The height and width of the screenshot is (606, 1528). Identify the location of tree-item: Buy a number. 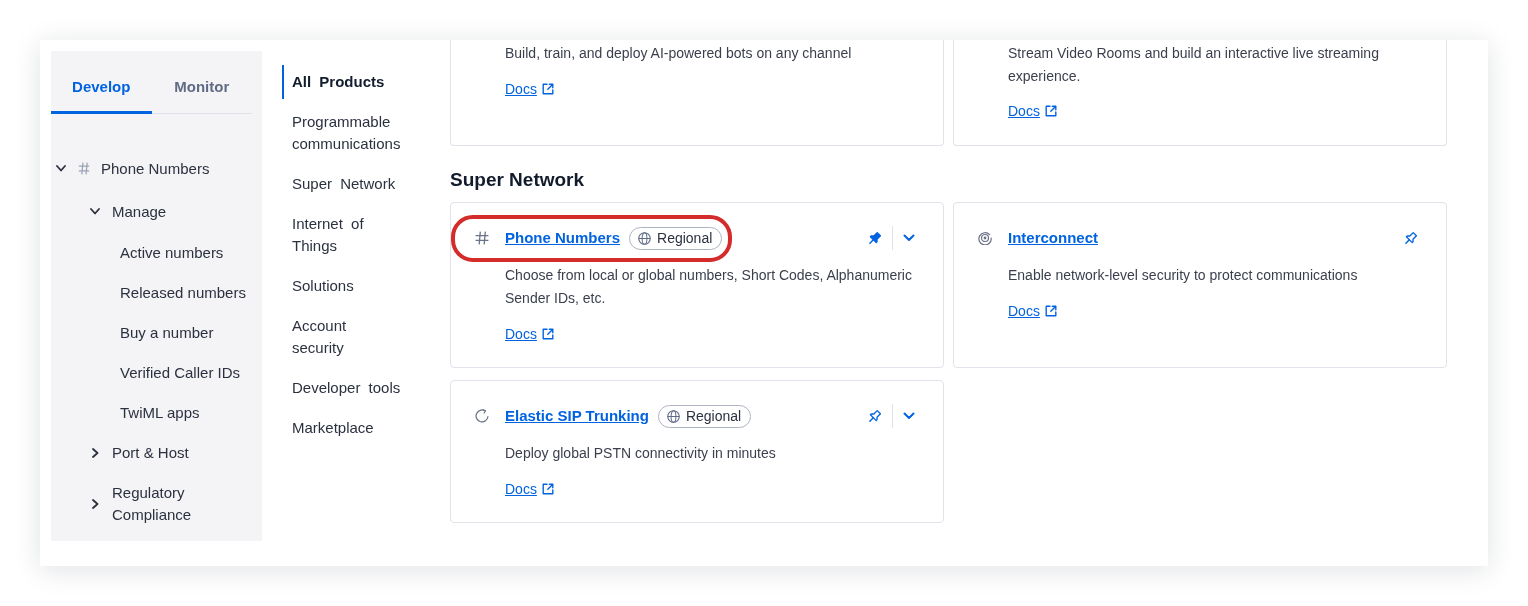
(156, 333).